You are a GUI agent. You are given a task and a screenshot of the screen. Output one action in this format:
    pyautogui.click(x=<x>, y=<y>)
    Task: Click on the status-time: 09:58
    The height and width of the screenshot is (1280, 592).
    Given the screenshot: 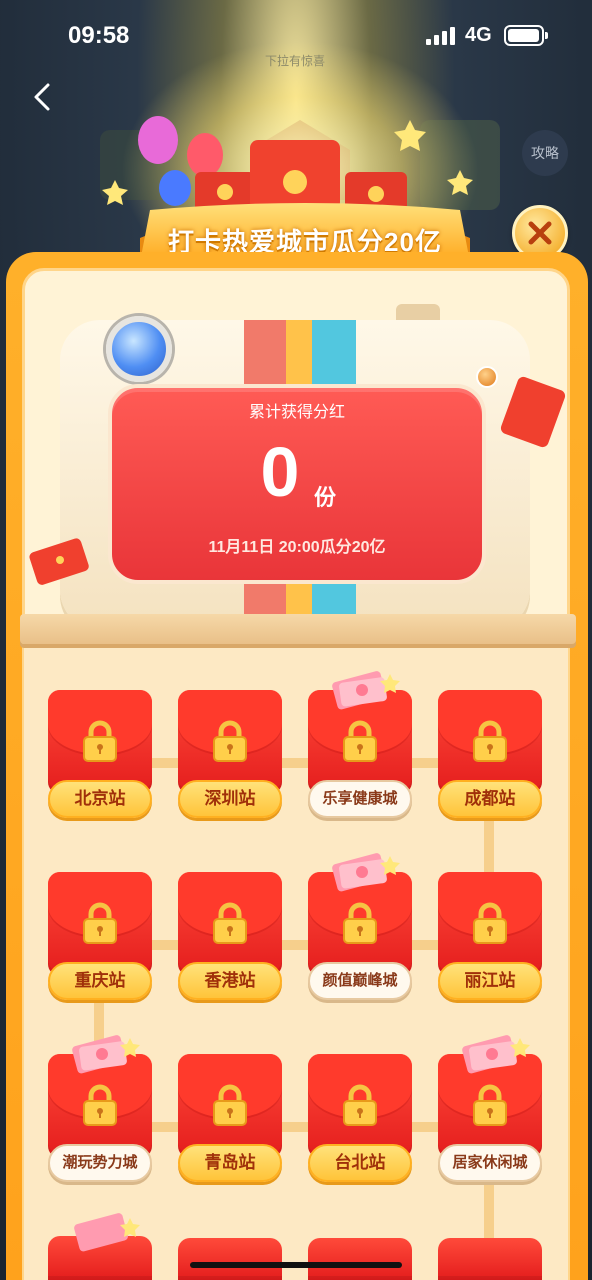 What is the action you would take?
    pyautogui.click(x=99, y=35)
    